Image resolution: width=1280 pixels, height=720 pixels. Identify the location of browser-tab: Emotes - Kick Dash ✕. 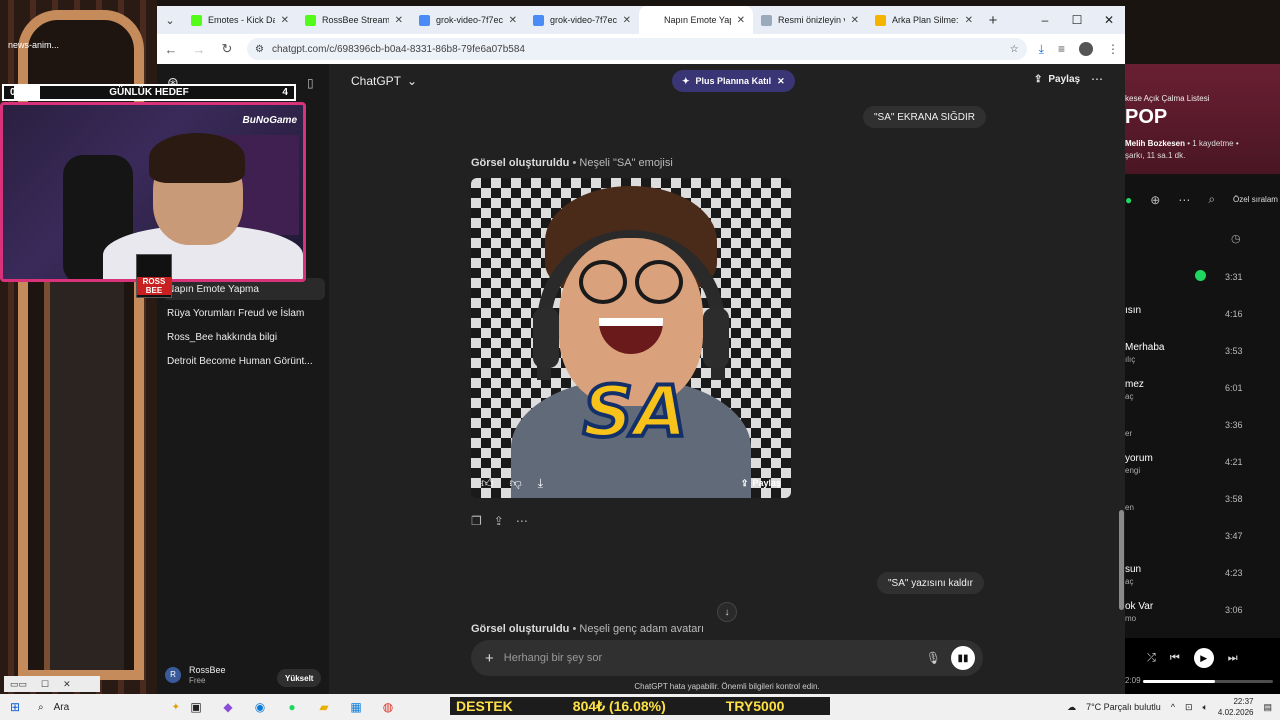
(240, 20).